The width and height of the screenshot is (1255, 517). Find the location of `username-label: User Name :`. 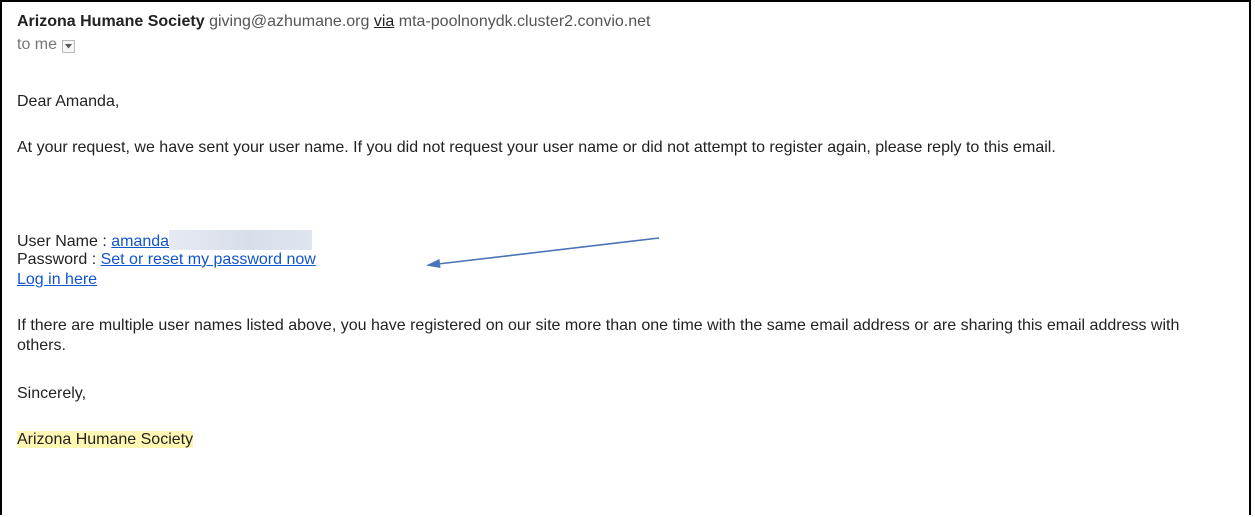

username-label: User Name : is located at coordinates (64, 241).